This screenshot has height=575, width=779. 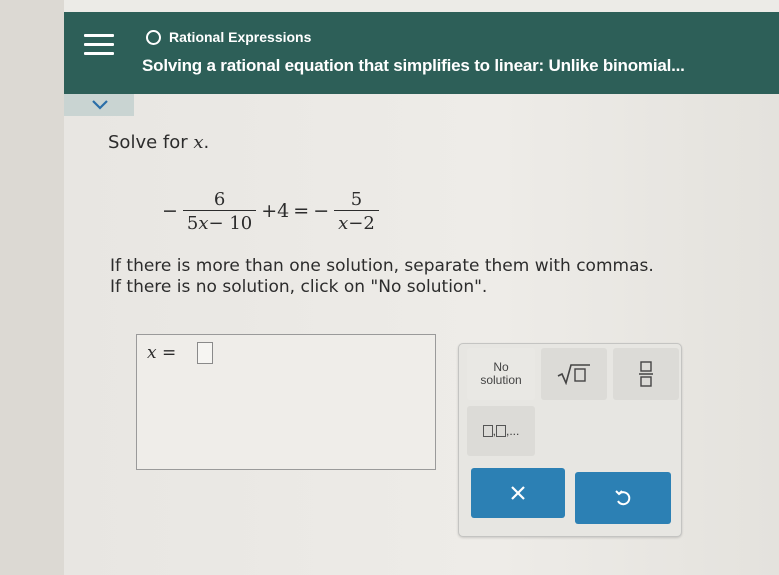 What do you see at coordinates (203, 223) in the screenshot?
I see `lhs-den-var: x` at bounding box center [203, 223].